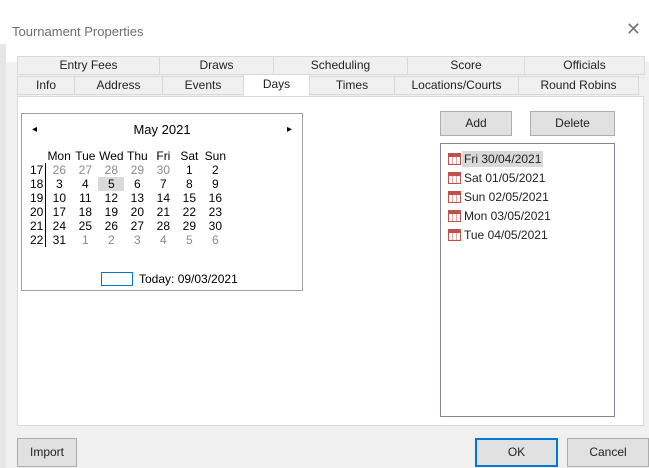 The width and height of the screenshot is (649, 468). I want to click on tab-days: Days, so click(276, 85).